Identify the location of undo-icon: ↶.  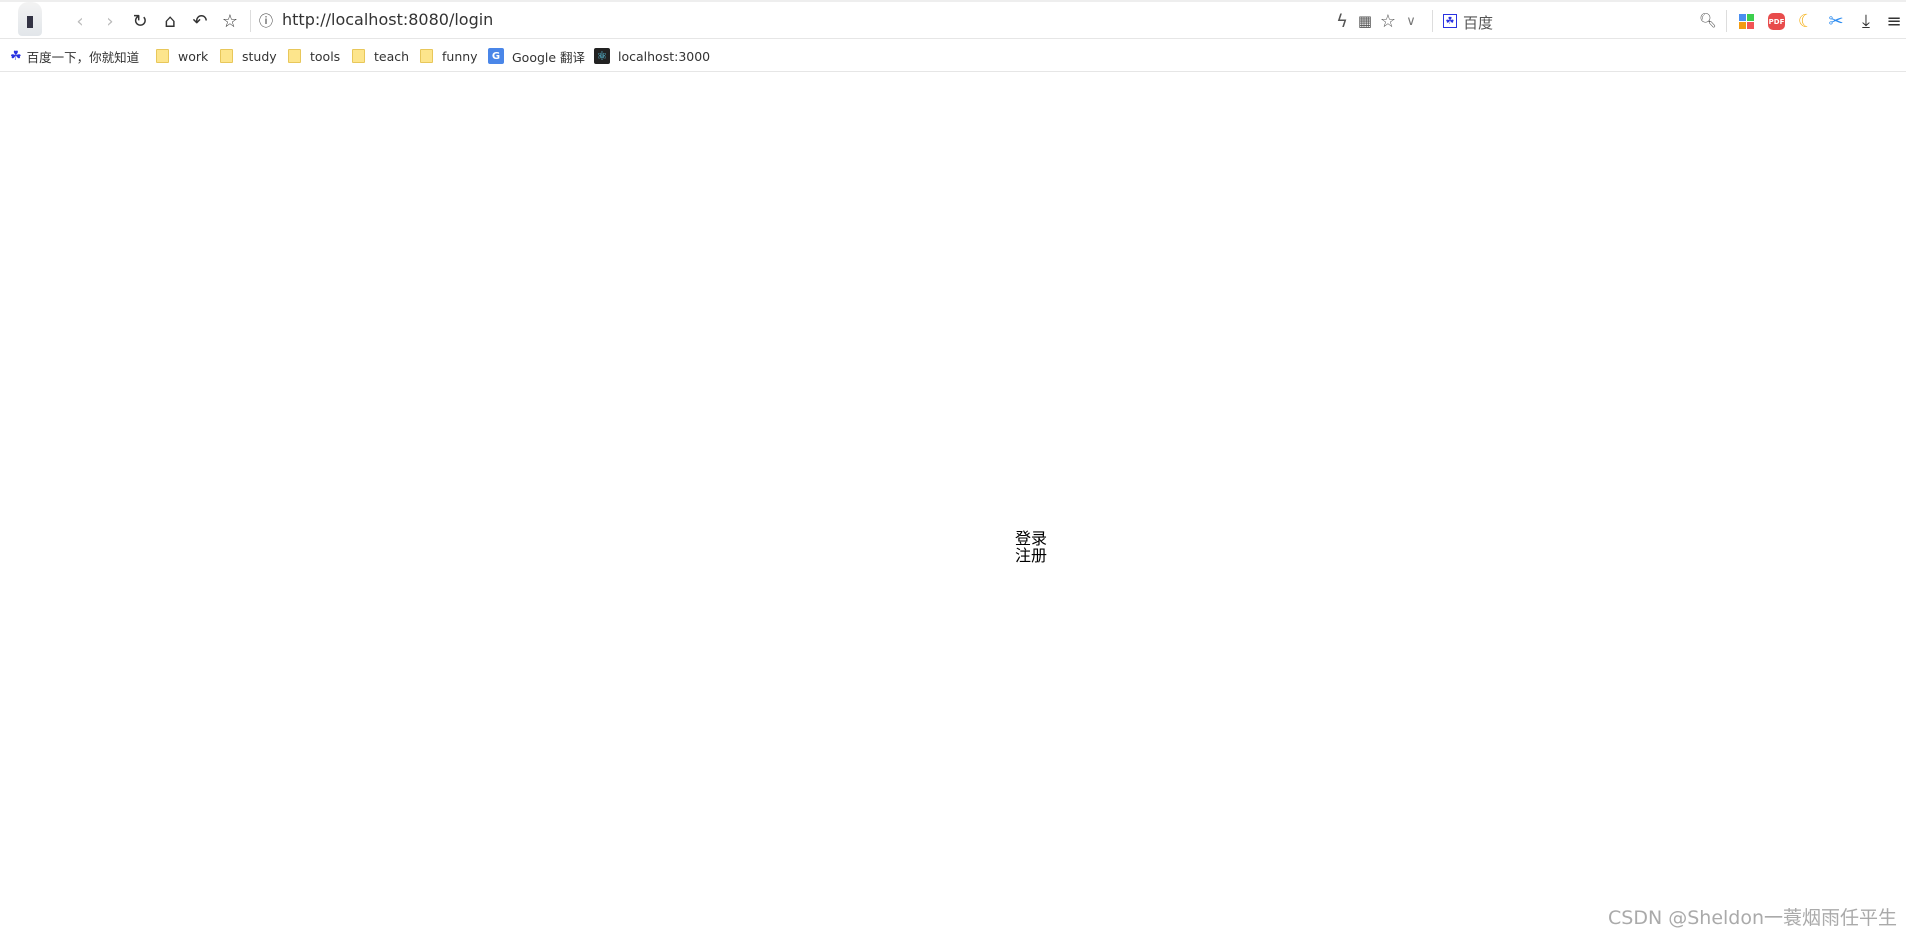
(200, 21).